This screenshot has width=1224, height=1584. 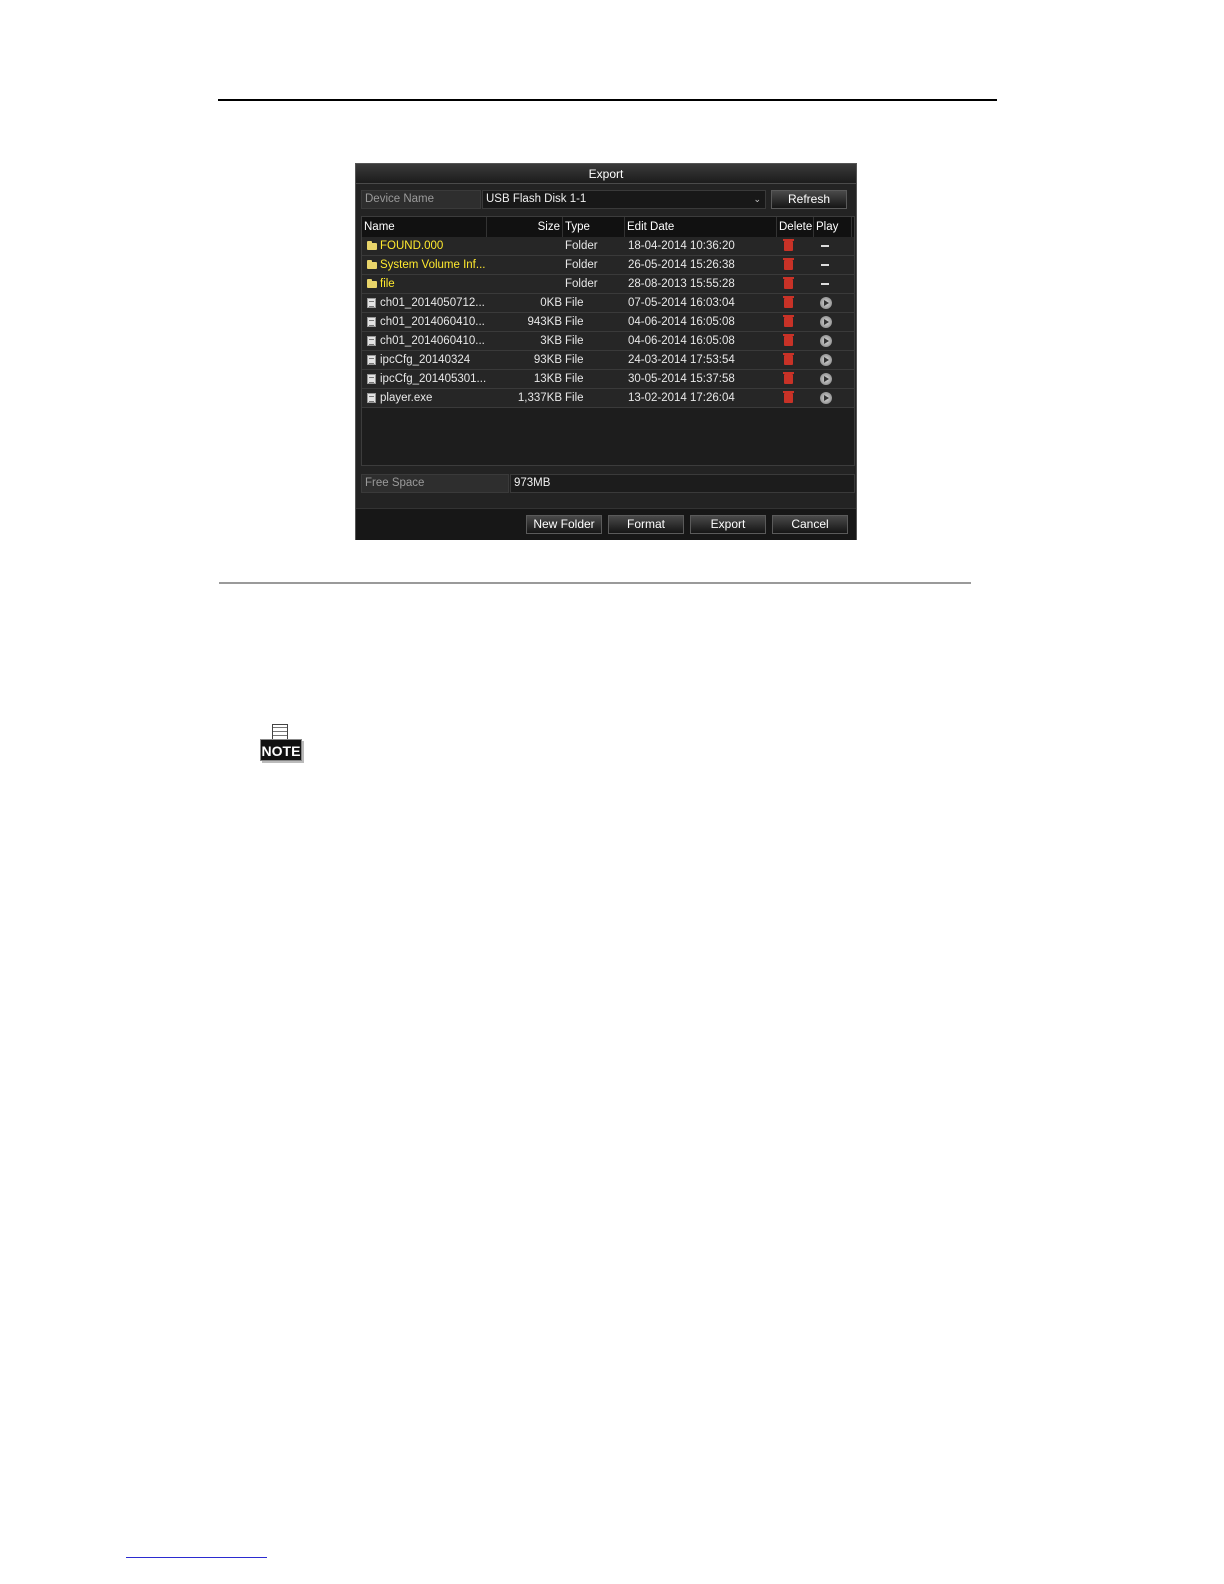 I want to click on row-date: 28-08-2013 15:55:28, so click(x=681, y=284).